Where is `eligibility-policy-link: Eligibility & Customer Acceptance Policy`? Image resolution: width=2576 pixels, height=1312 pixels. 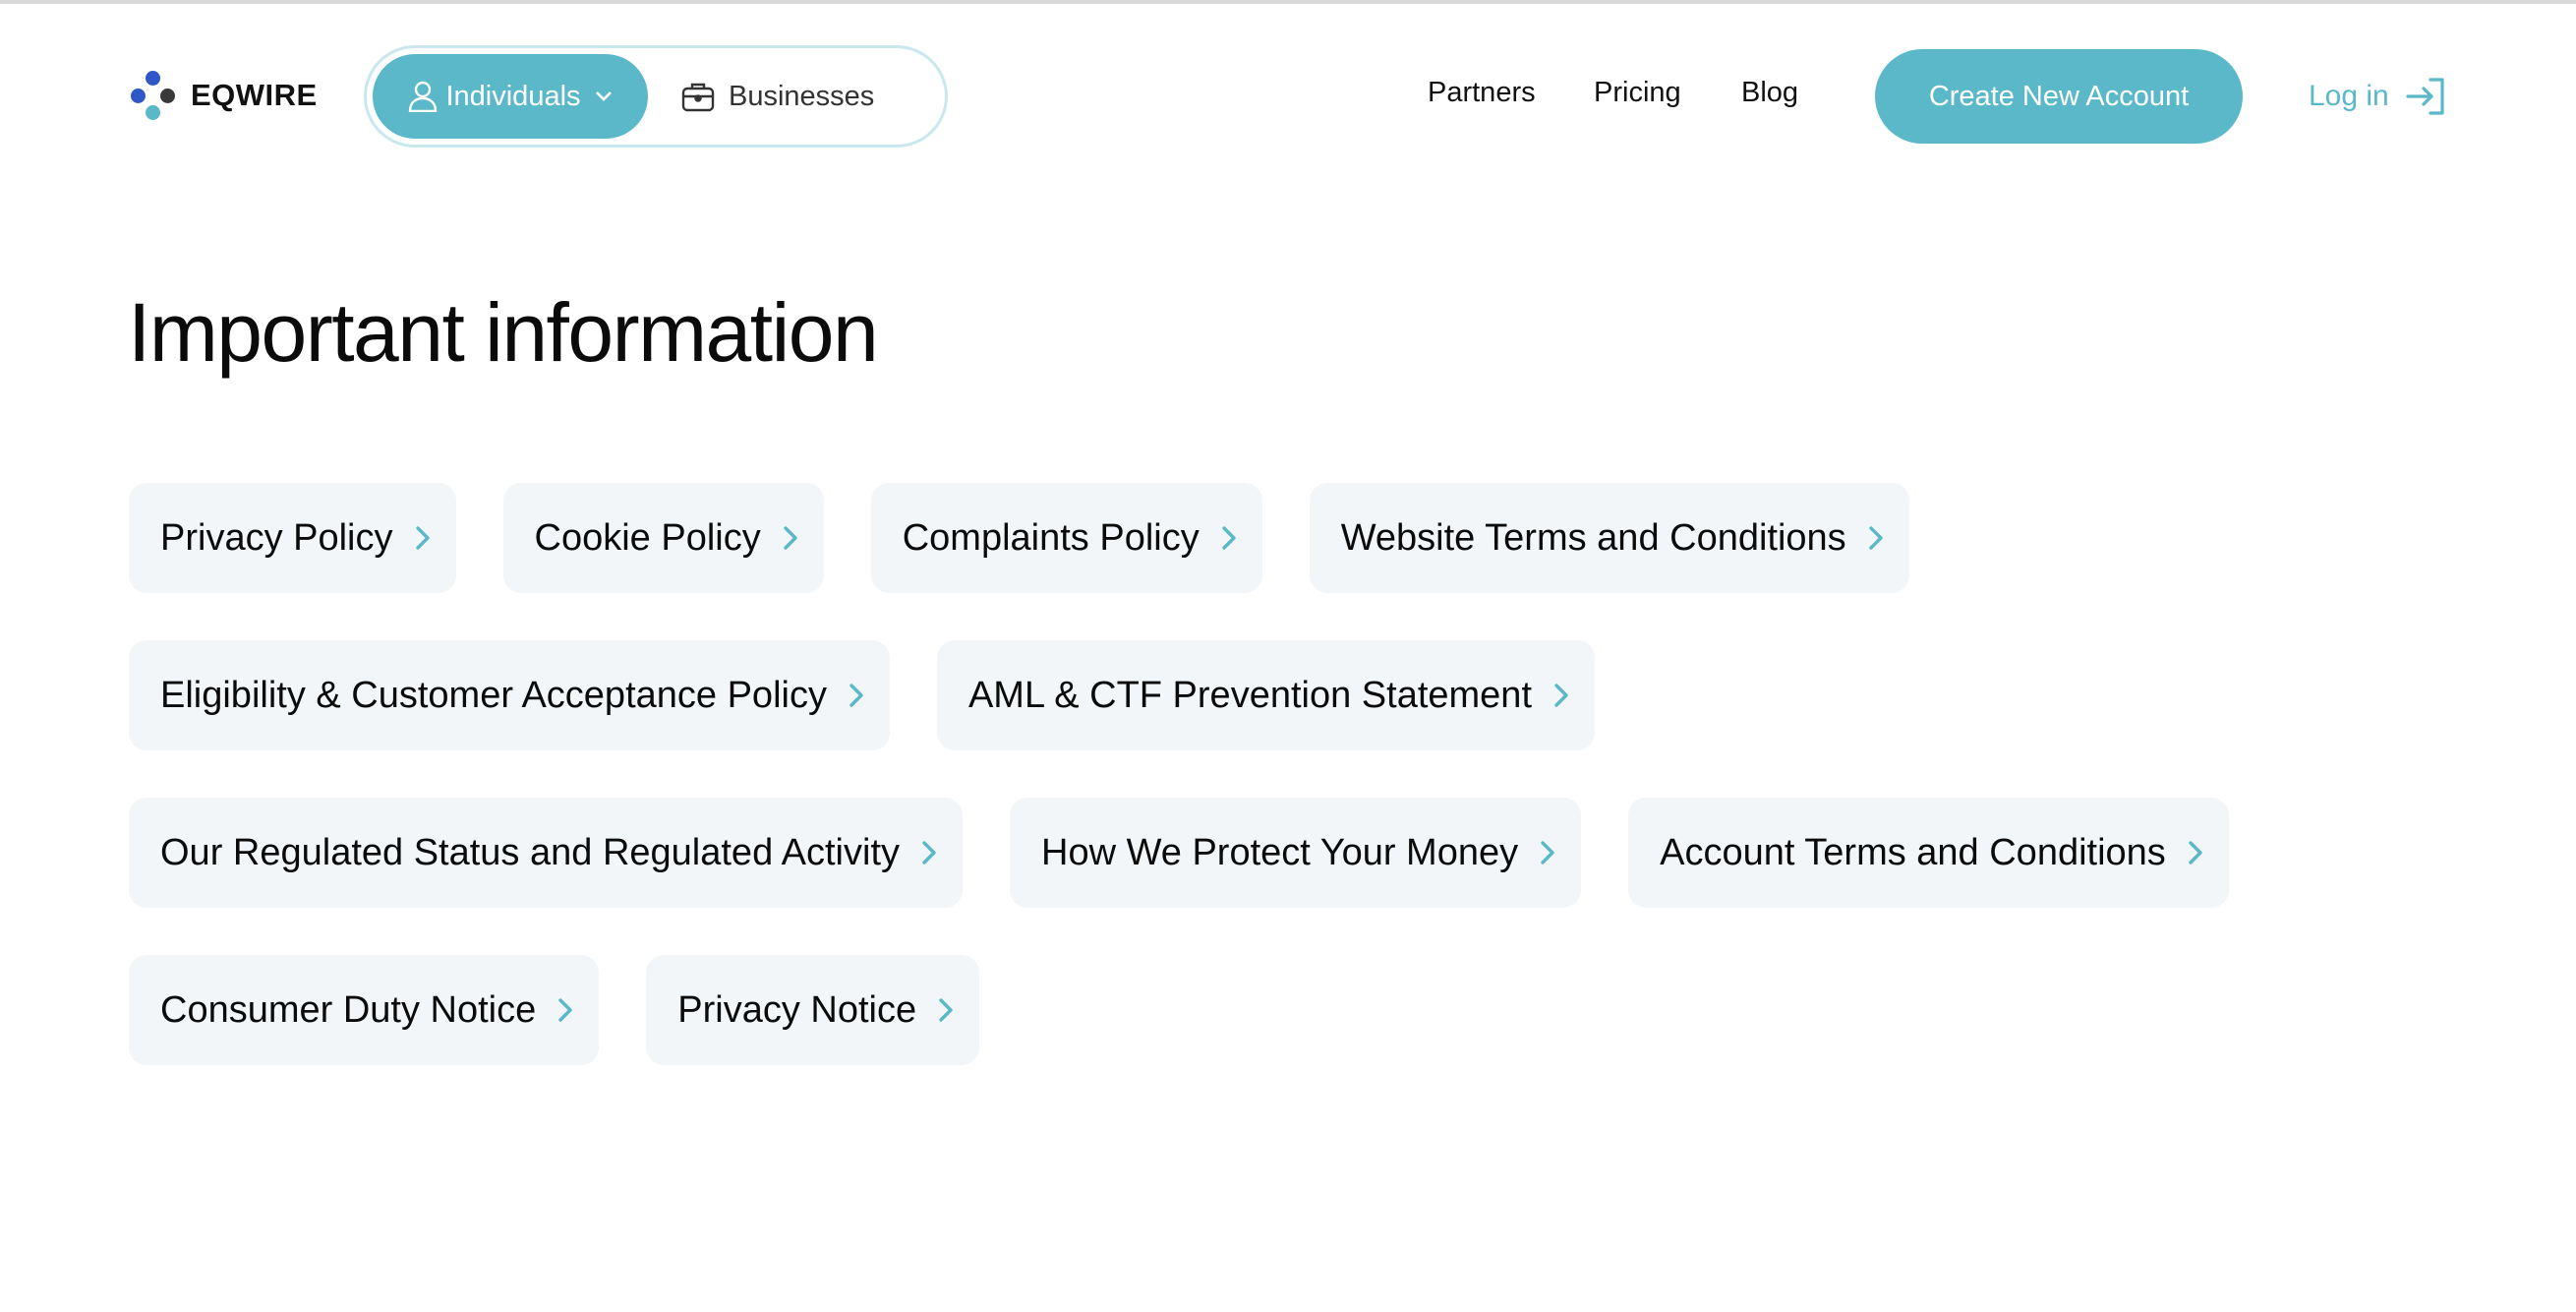 eligibility-policy-link: Eligibility & Customer Acceptance Policy is located at coordinates (509, 695).